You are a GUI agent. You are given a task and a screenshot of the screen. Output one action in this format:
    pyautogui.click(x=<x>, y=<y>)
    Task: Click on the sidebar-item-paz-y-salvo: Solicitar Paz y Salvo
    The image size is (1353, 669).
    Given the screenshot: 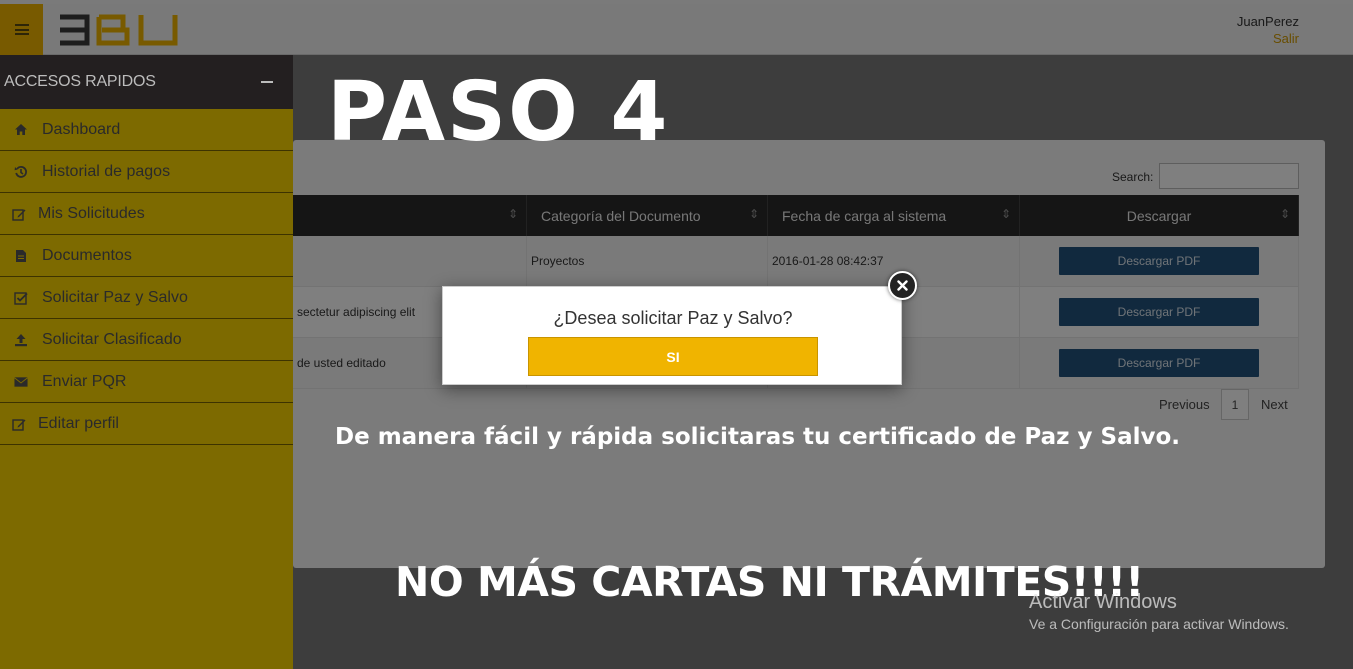 What is the action you would take?
    pyautogui.click(x=146, y=298)
    